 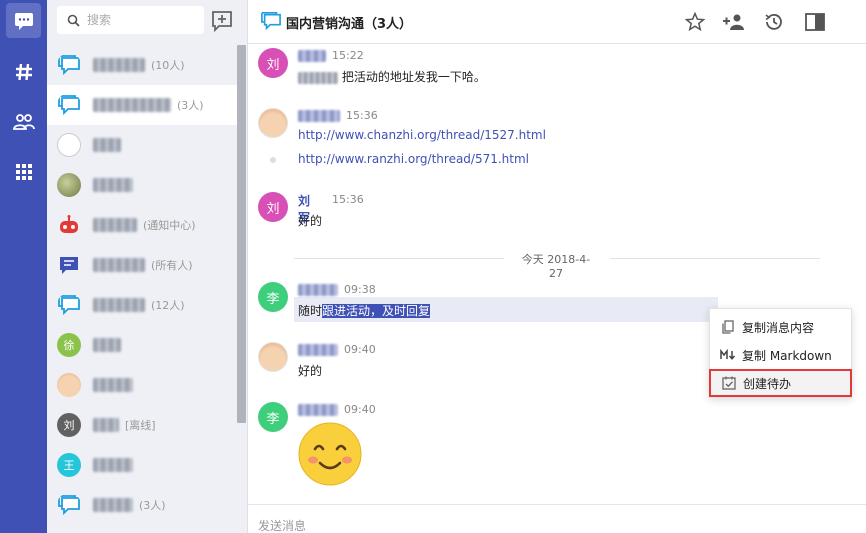 I want to click on new-chat-button, so click(x=222, y=21).